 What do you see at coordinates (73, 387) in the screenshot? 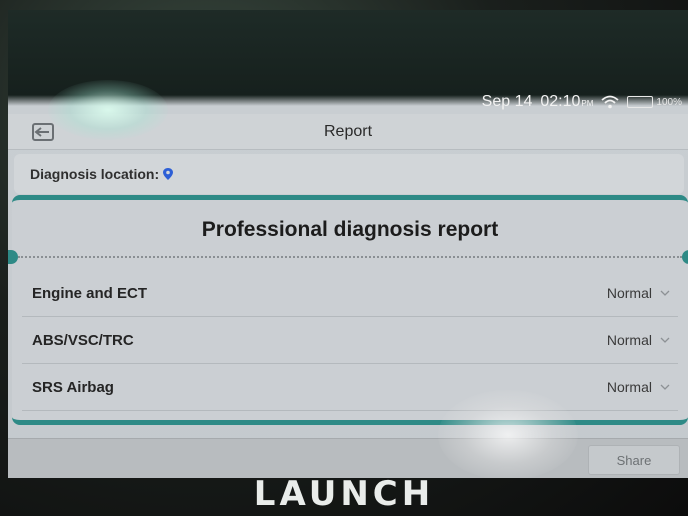
I see `report-item-name: SRS Airbag` at bounding box center [73, 387].